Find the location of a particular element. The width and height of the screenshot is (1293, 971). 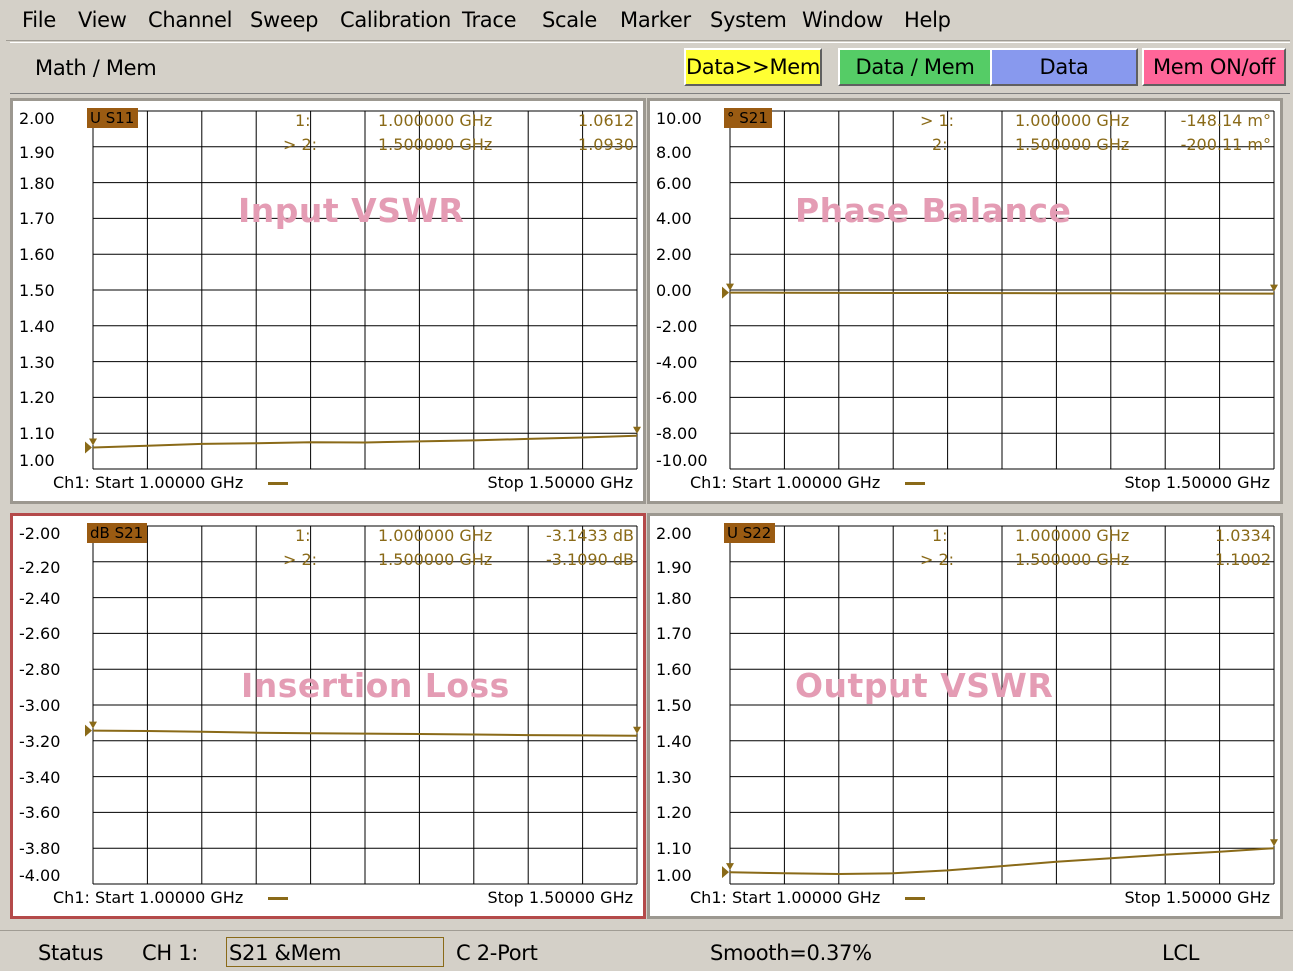

marker-value: 1.0612 is located at coordinates (606, 120).